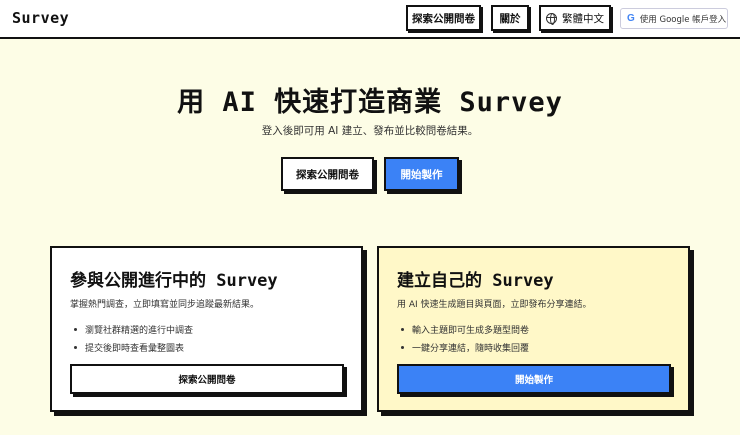  Describe the element at coordinates (465, 347) in the screenshot. I see `list-item: 一鍵分享連結，隨時收集回覆` at that location.